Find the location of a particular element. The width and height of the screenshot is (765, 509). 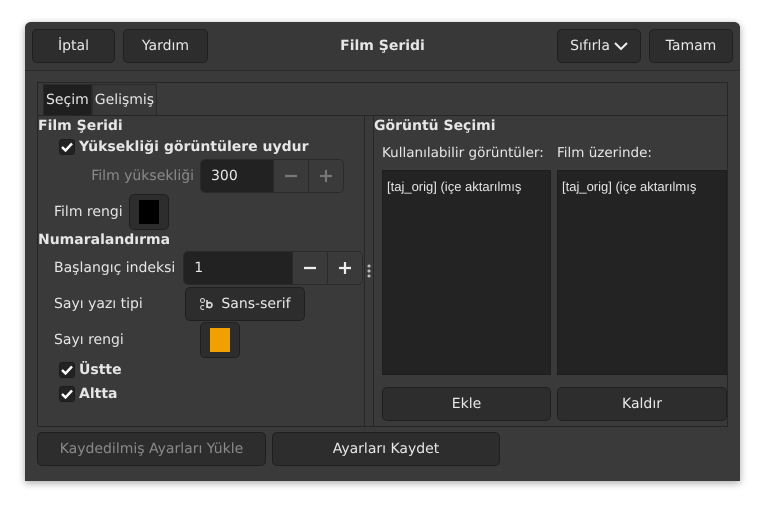

tab: Gelişmiş is located at coordinates (125, 99).